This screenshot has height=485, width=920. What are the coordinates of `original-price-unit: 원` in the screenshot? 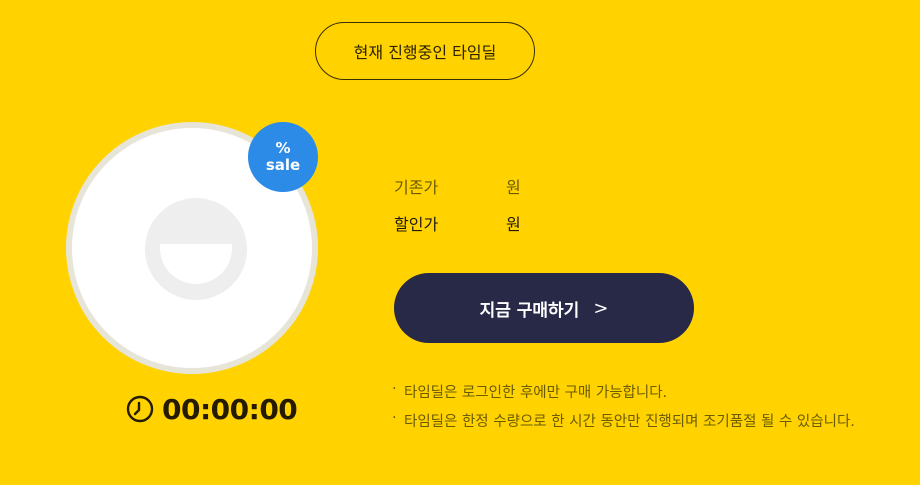 It's located at (513, 187).